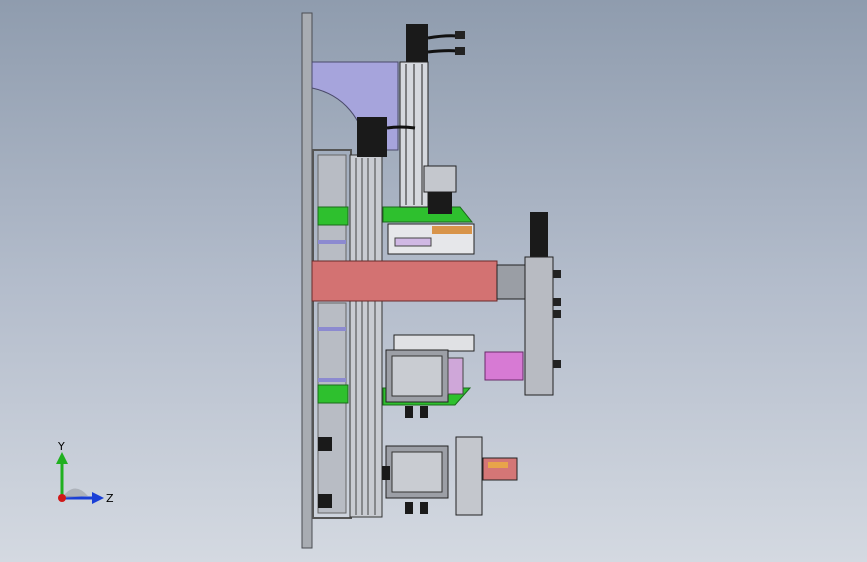  Describe the element at coordinates (404, 281) in the screenshot. I see `salmon-crossbeam` at that location.